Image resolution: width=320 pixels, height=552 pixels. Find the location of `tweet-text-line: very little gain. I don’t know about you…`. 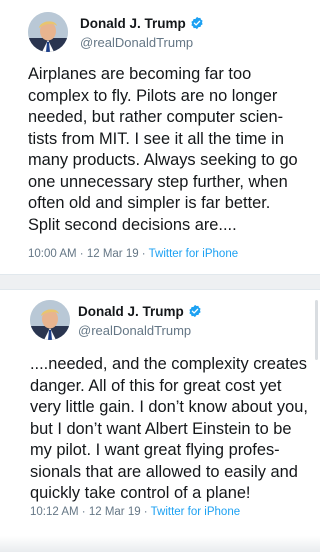

tweet-text-line: very little gain. I don’t know about you… is located at coordinates (169, 407).